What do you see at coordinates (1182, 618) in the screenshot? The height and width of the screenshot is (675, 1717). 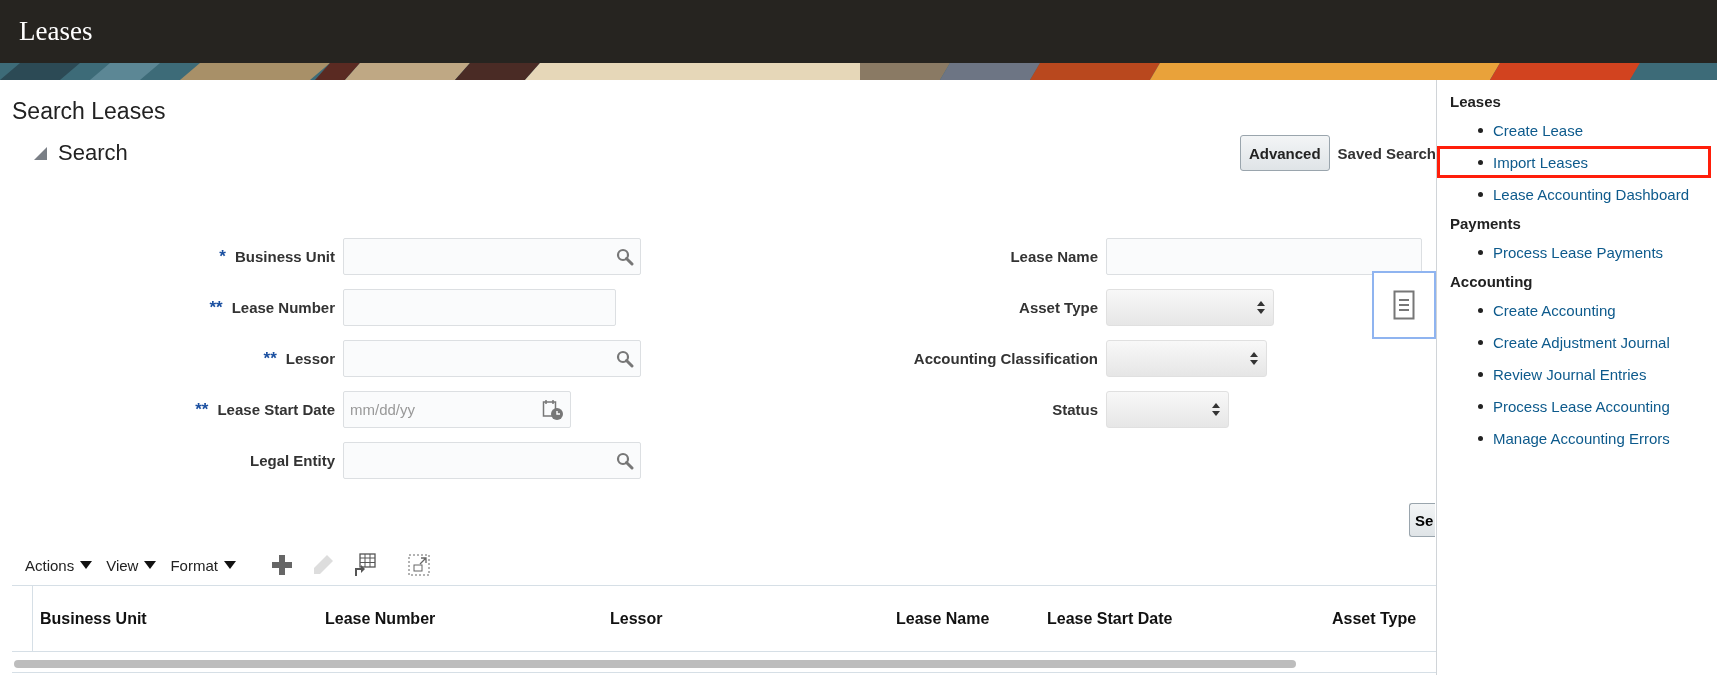 I see `column-header: Lease Start Date` at bounding box center [1182, 618].